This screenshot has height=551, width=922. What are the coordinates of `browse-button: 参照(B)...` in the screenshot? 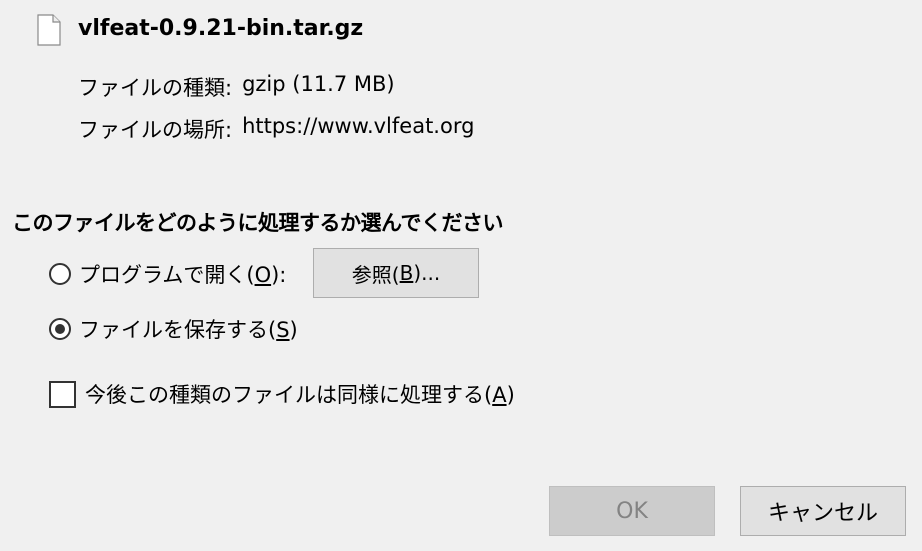 It's located at (396, 273).